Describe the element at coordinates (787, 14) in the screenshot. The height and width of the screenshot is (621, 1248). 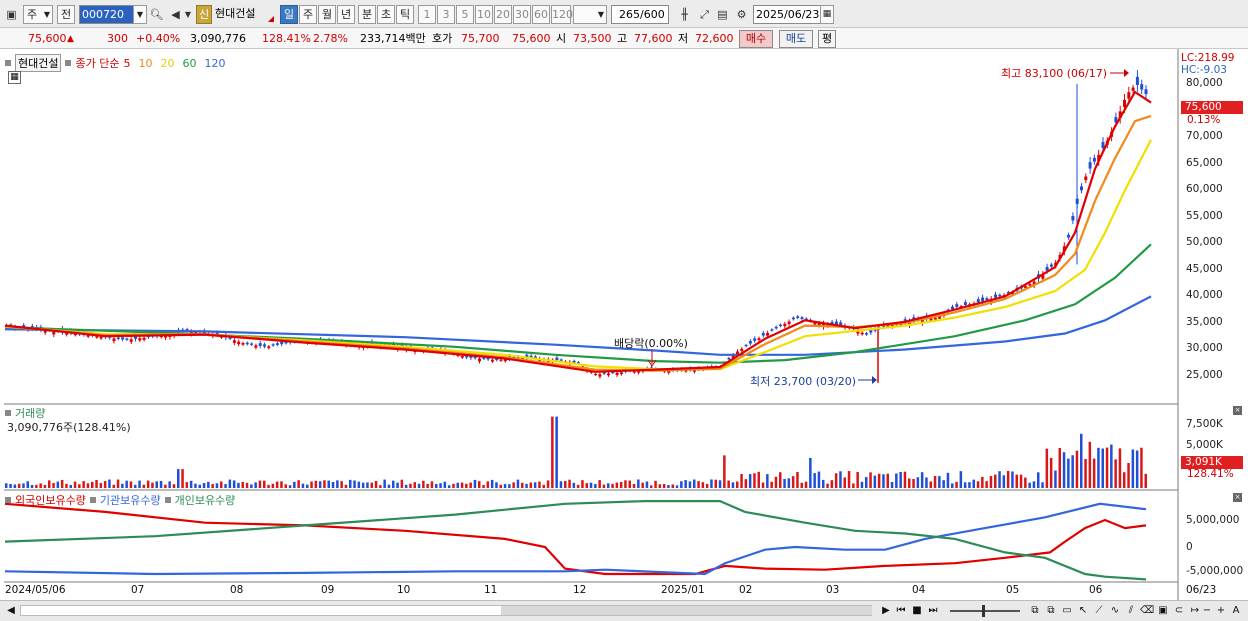
I see `date-input: 2025/06/23` at that location.